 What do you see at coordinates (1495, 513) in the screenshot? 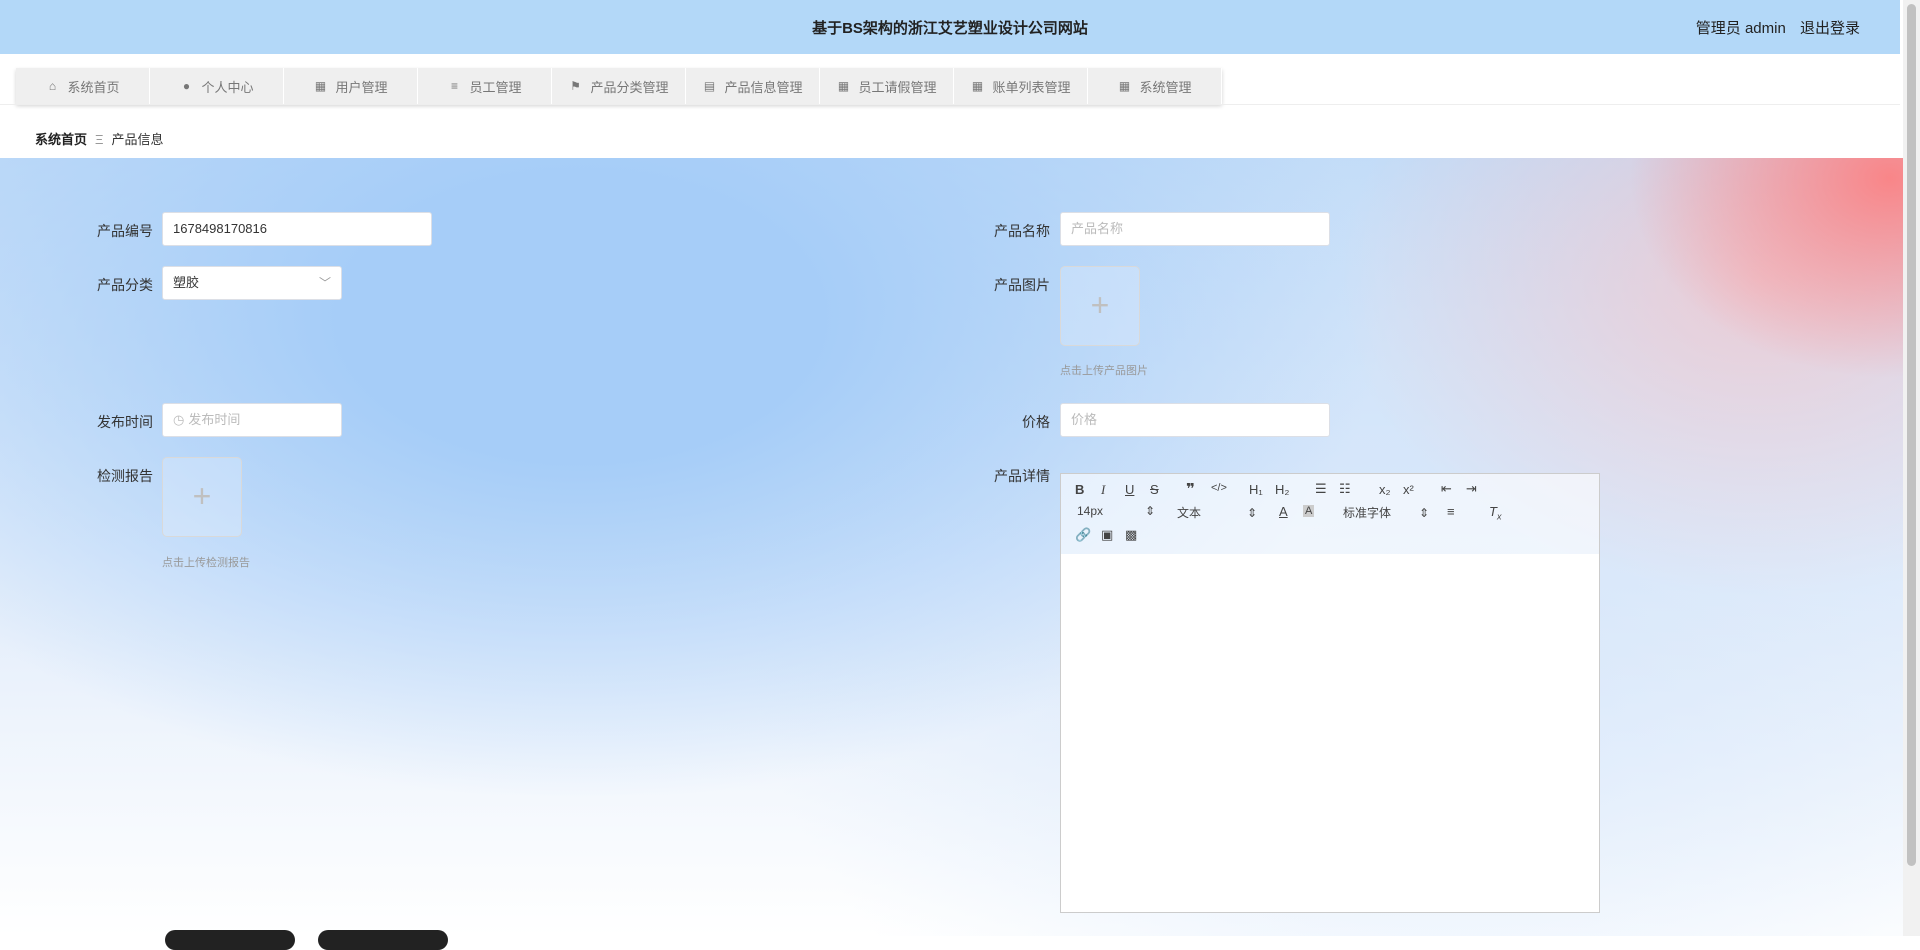
I see `clear-format-icon: Tx` at bounding box center [1495, 513].